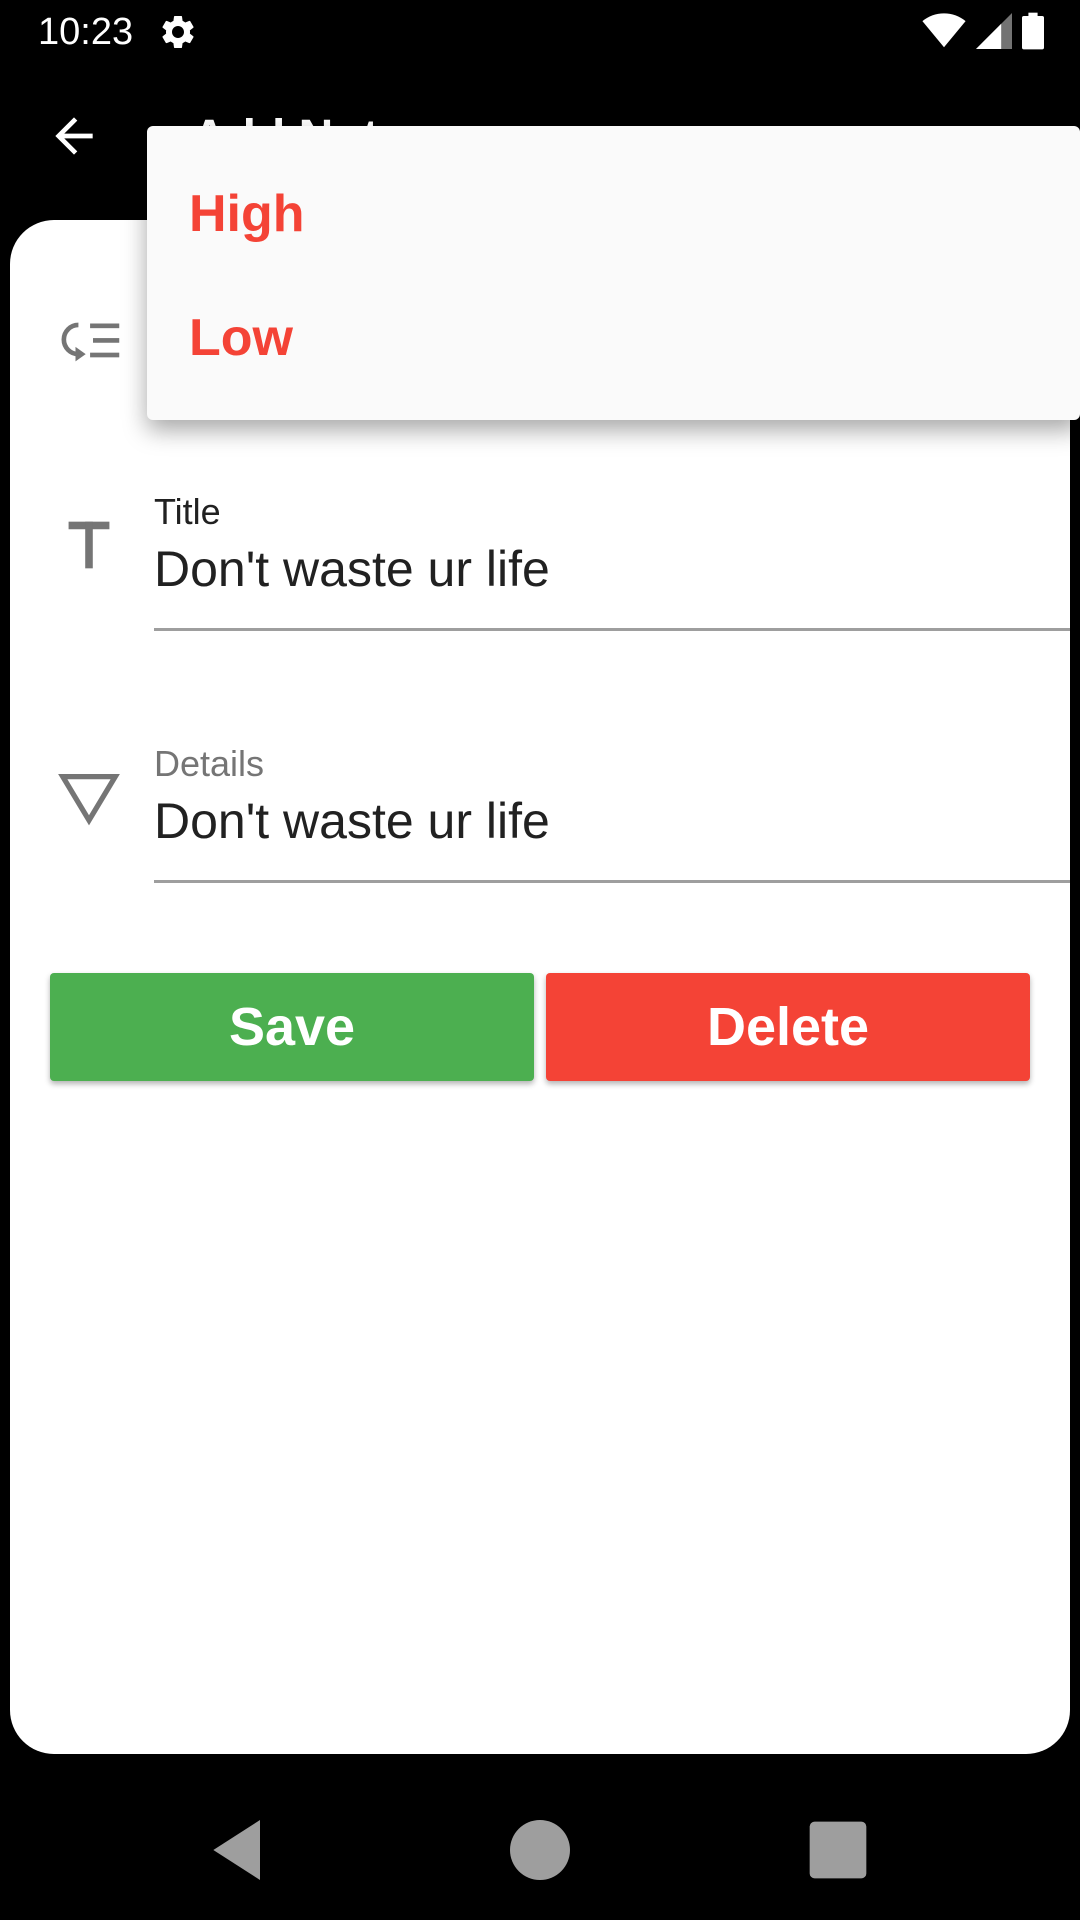 This screenshot has width=1080, height=1920. What do you see at coordinates (944, 30) in the screenshot?
I see `wifi-icon` at bounding box center [944, 30].